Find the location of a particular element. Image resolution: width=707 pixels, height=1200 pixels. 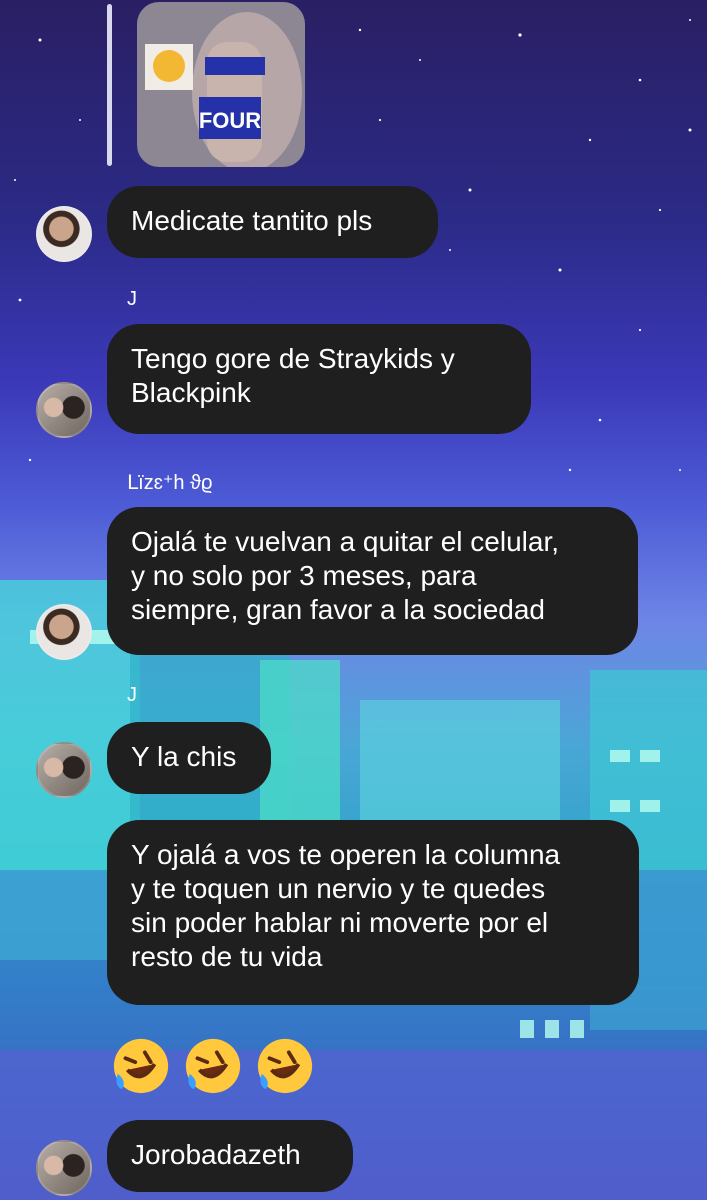

message-bubble: Tengo gore de Straykids y Blackpink is located at coordinates (319, 379).